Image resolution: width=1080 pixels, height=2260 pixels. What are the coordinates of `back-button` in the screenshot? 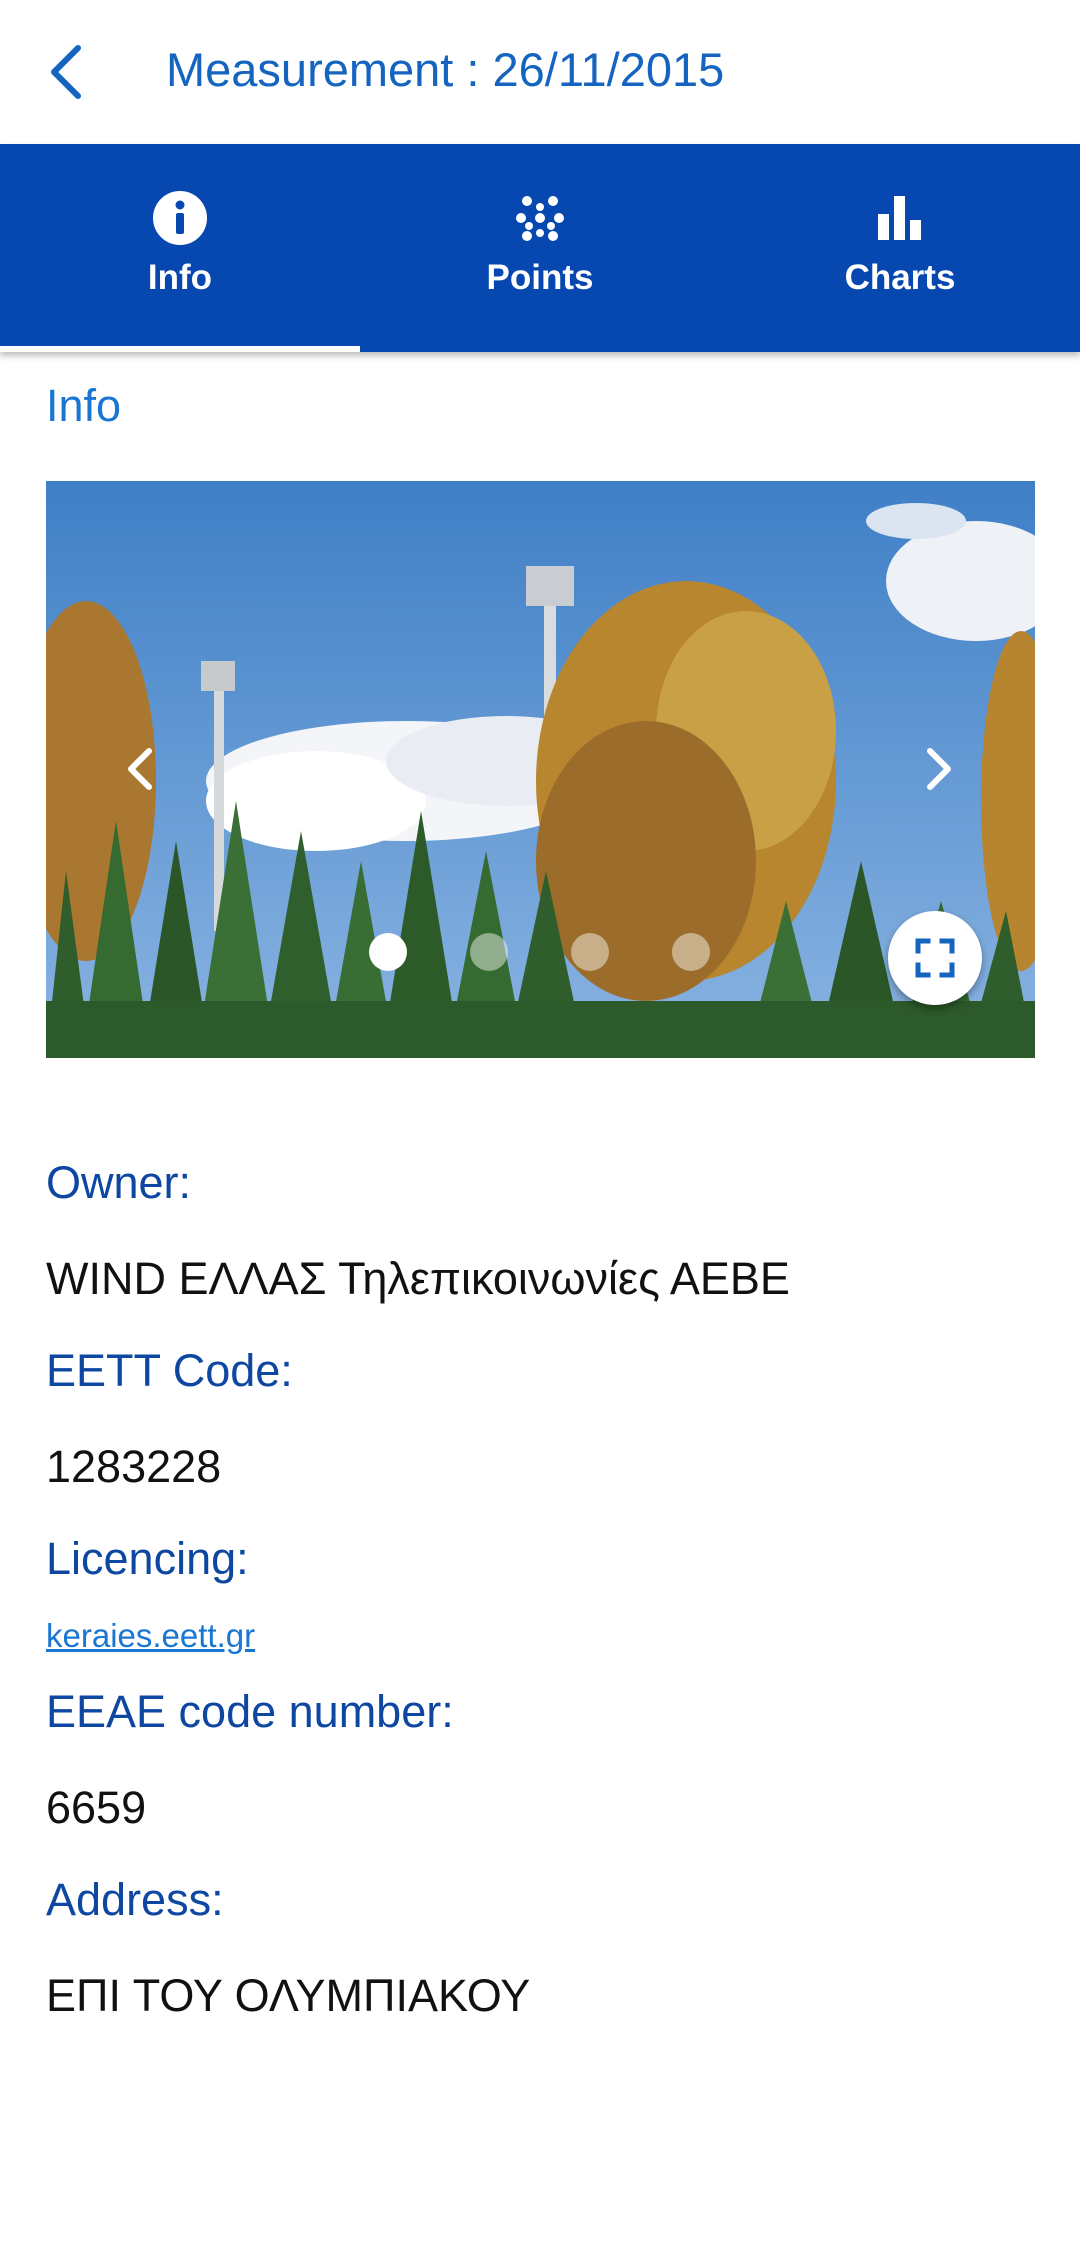 It's located at (66, 72).